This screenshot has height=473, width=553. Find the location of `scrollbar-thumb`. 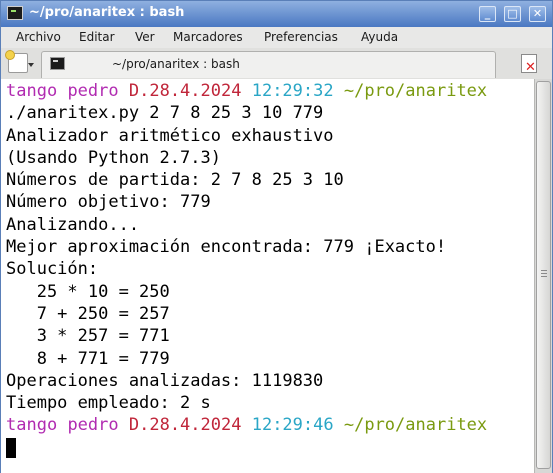

scrollbar-thumb is located at coordinates (543, 275).